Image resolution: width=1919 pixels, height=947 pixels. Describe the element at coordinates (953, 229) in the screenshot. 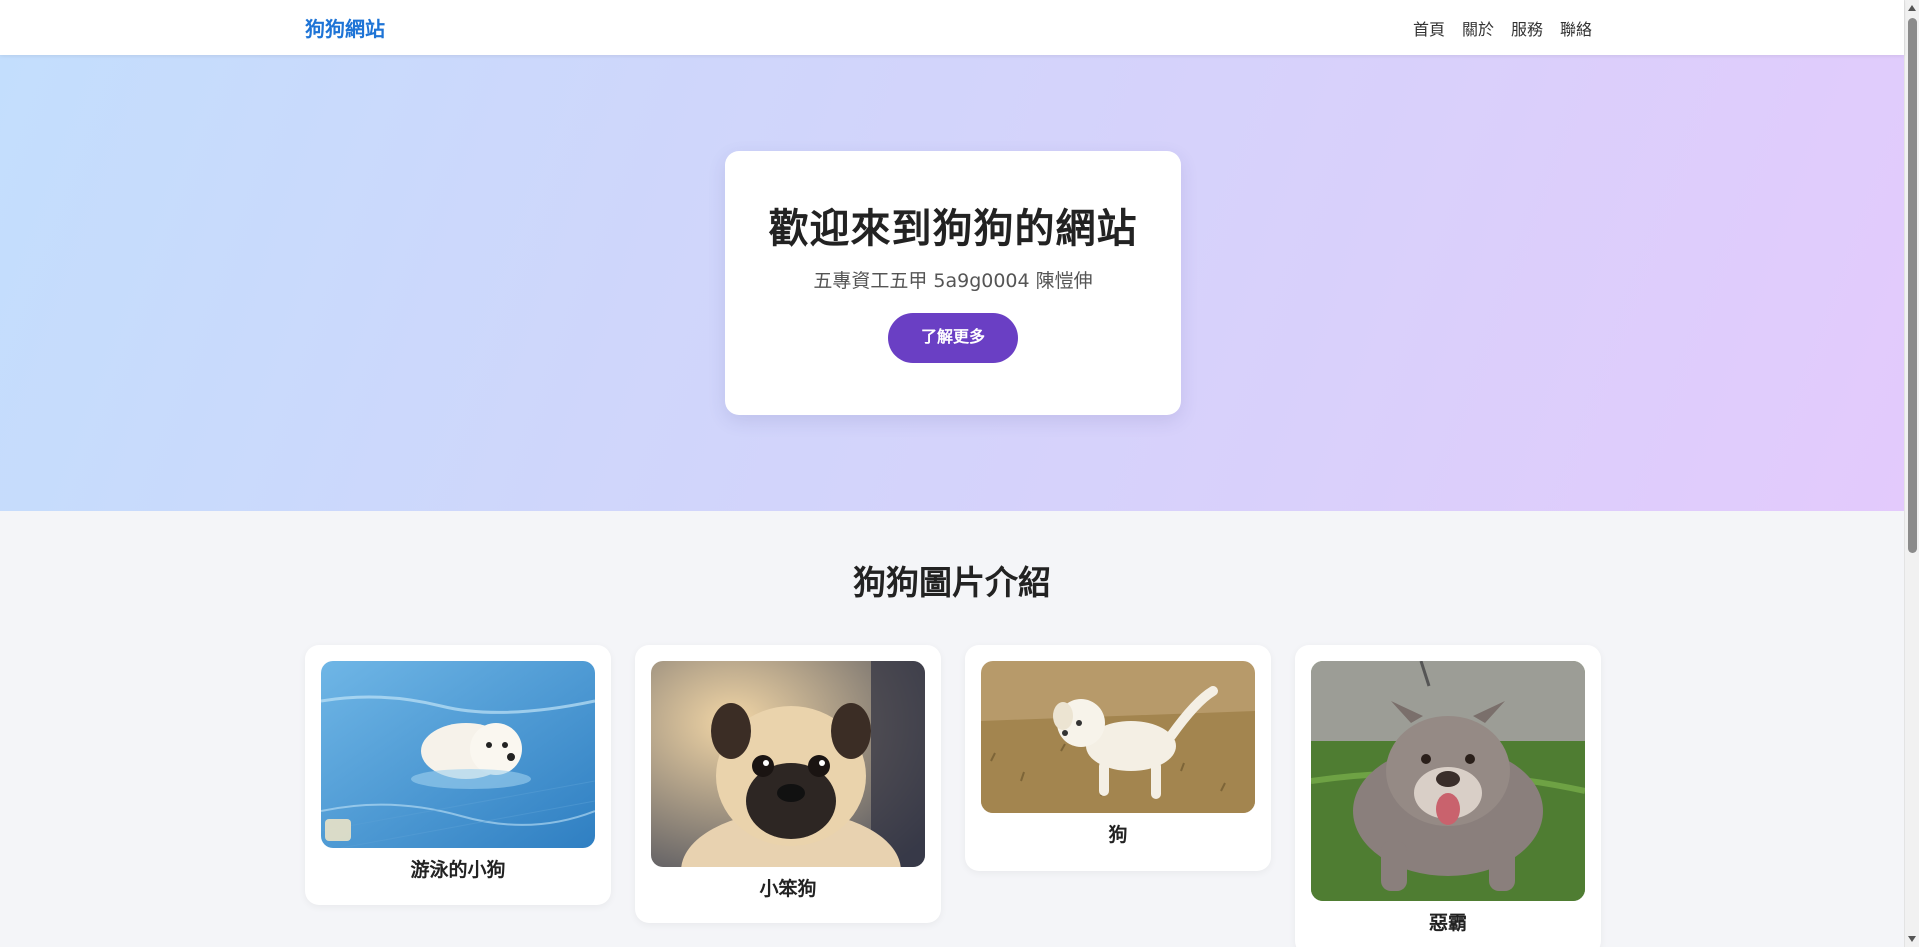

I see `hero-title: 歡迎來到狗狗的網站` at that location.